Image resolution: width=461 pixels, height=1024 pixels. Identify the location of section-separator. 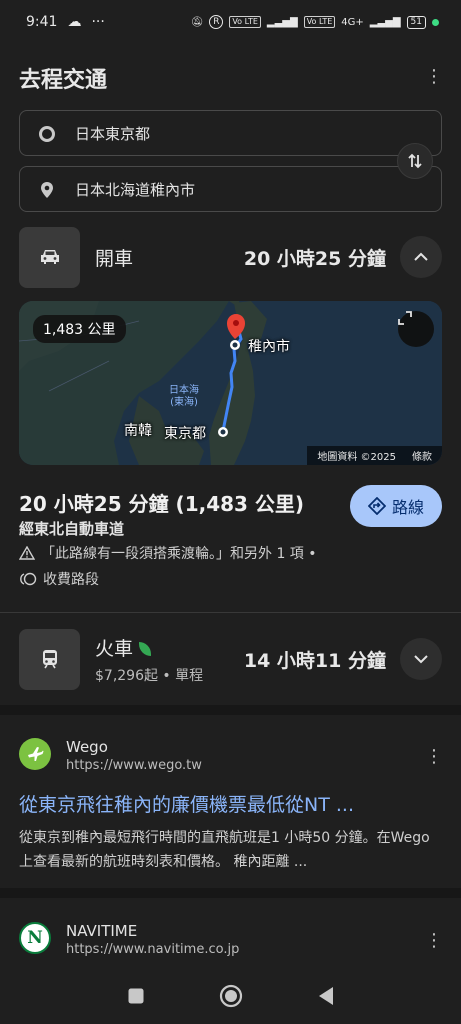
(230, 710).